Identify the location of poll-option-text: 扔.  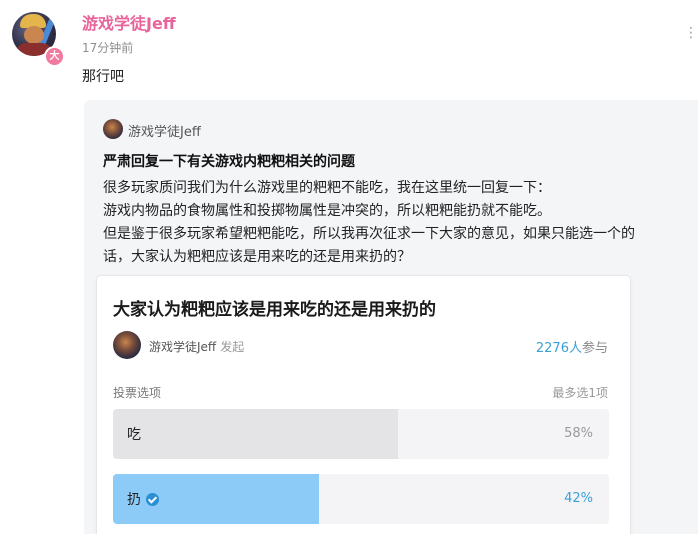
(134, 500).